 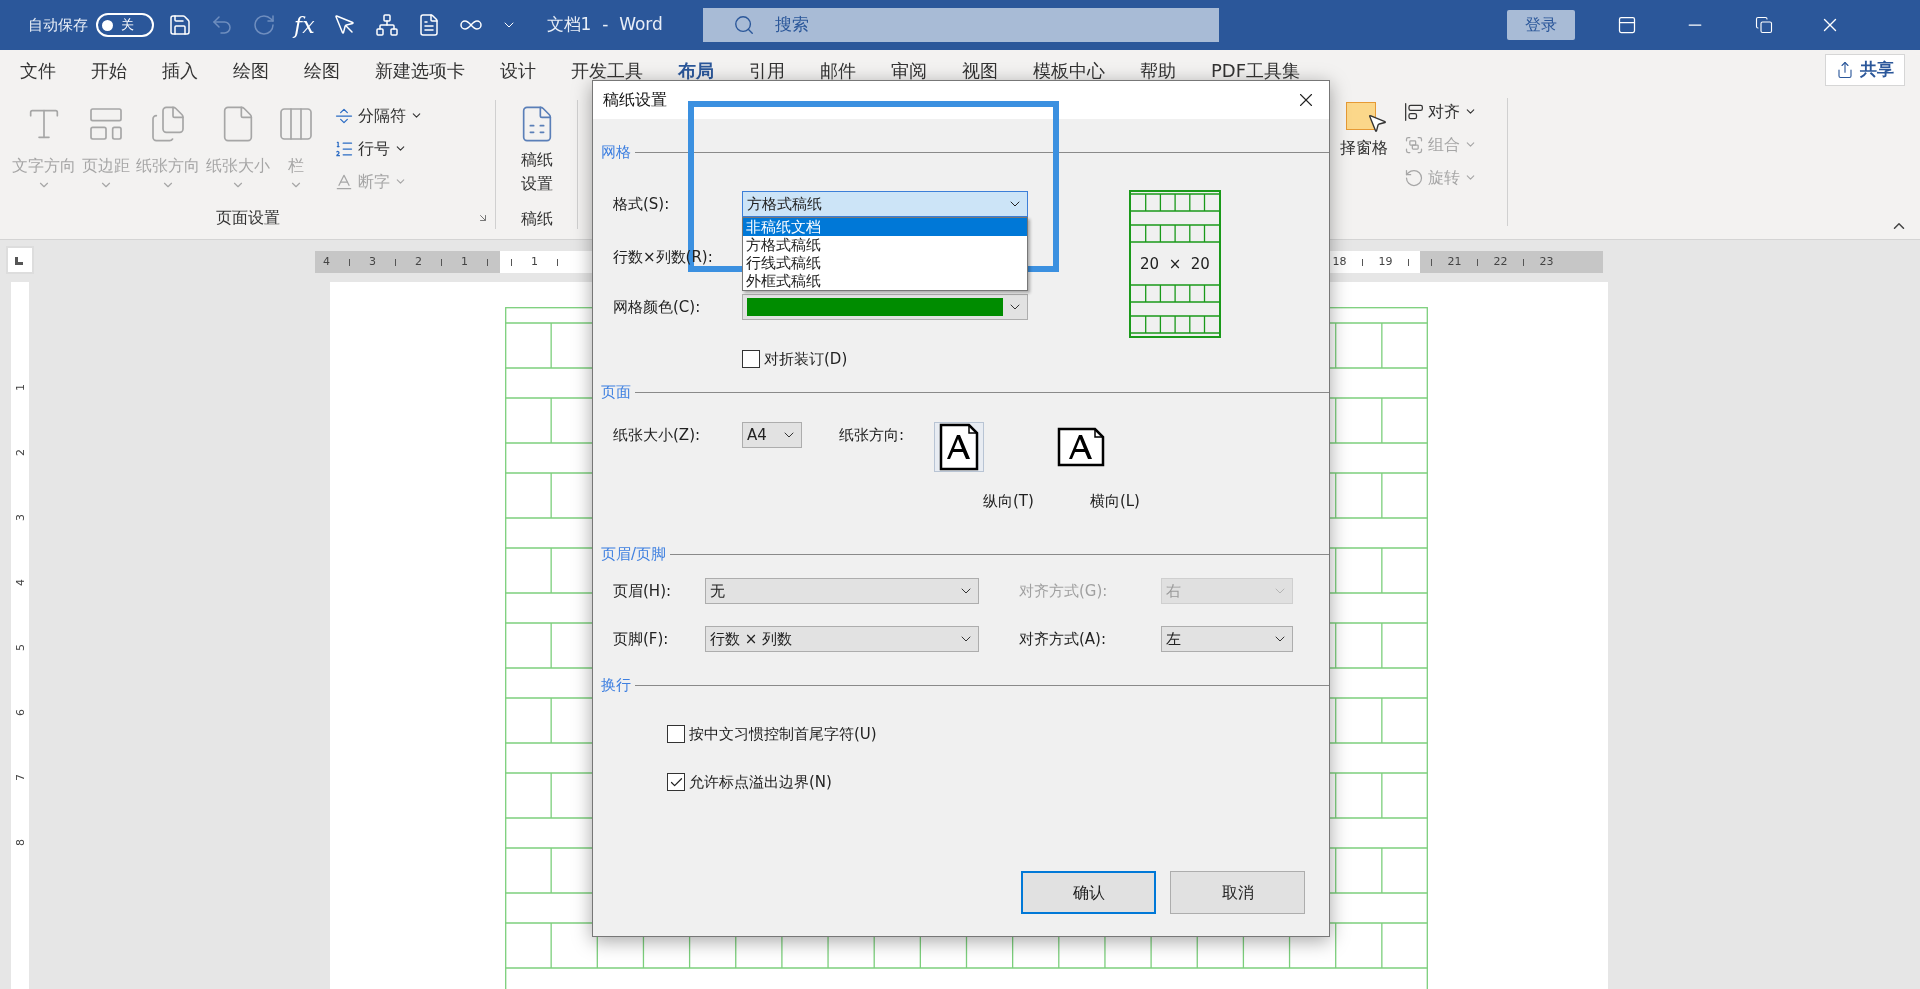 What do you see at coordinates (1414, 177) in the screenshot?
I see `rotate-icon` at bounding box center [1414, 177].